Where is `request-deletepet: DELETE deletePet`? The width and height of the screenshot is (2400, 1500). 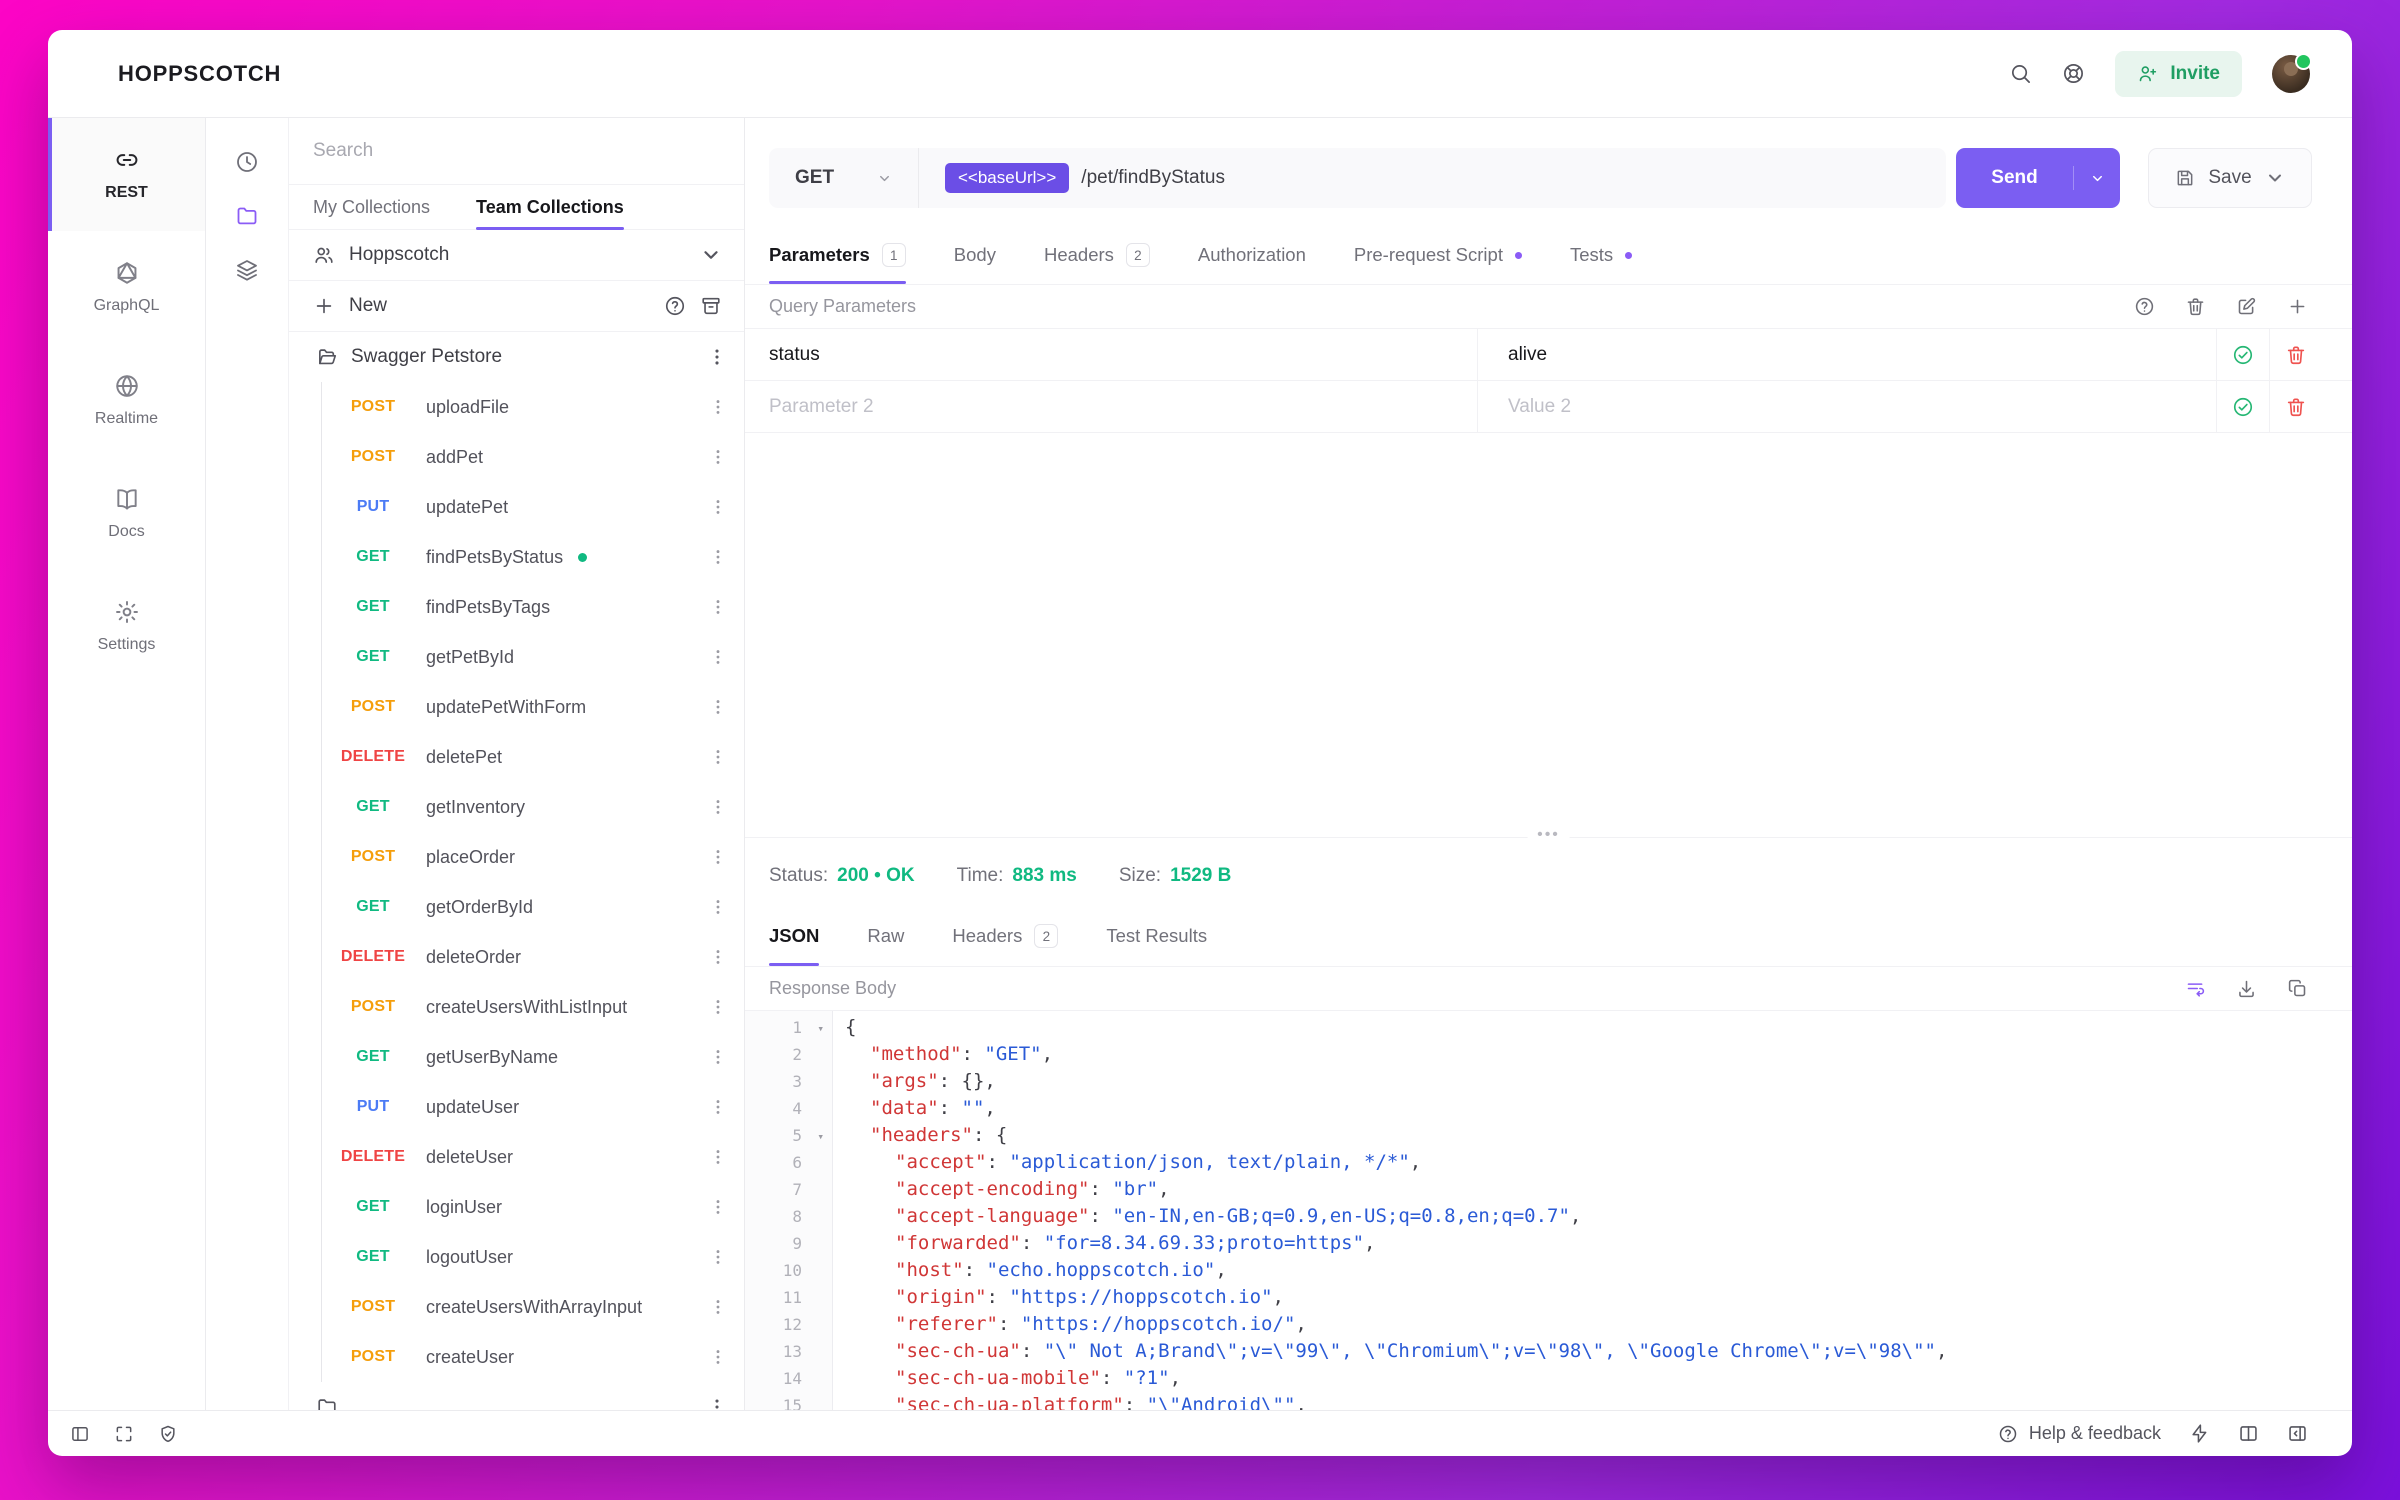 request-deletepet: DELETE deletePet is located at coordinates (516, 757).